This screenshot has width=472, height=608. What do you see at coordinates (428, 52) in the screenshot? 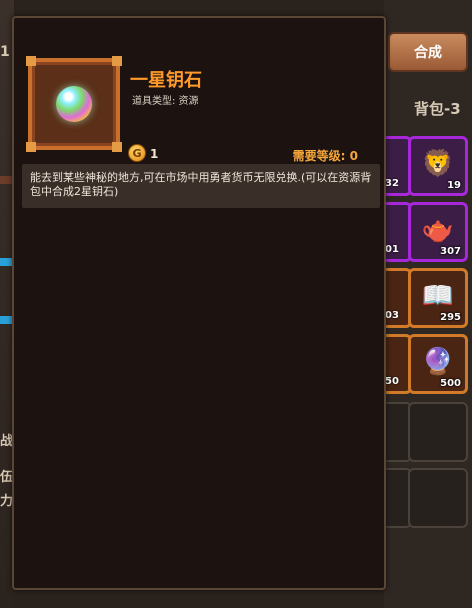
I see `compose-button: 合成` at bounding box center [428, 52].